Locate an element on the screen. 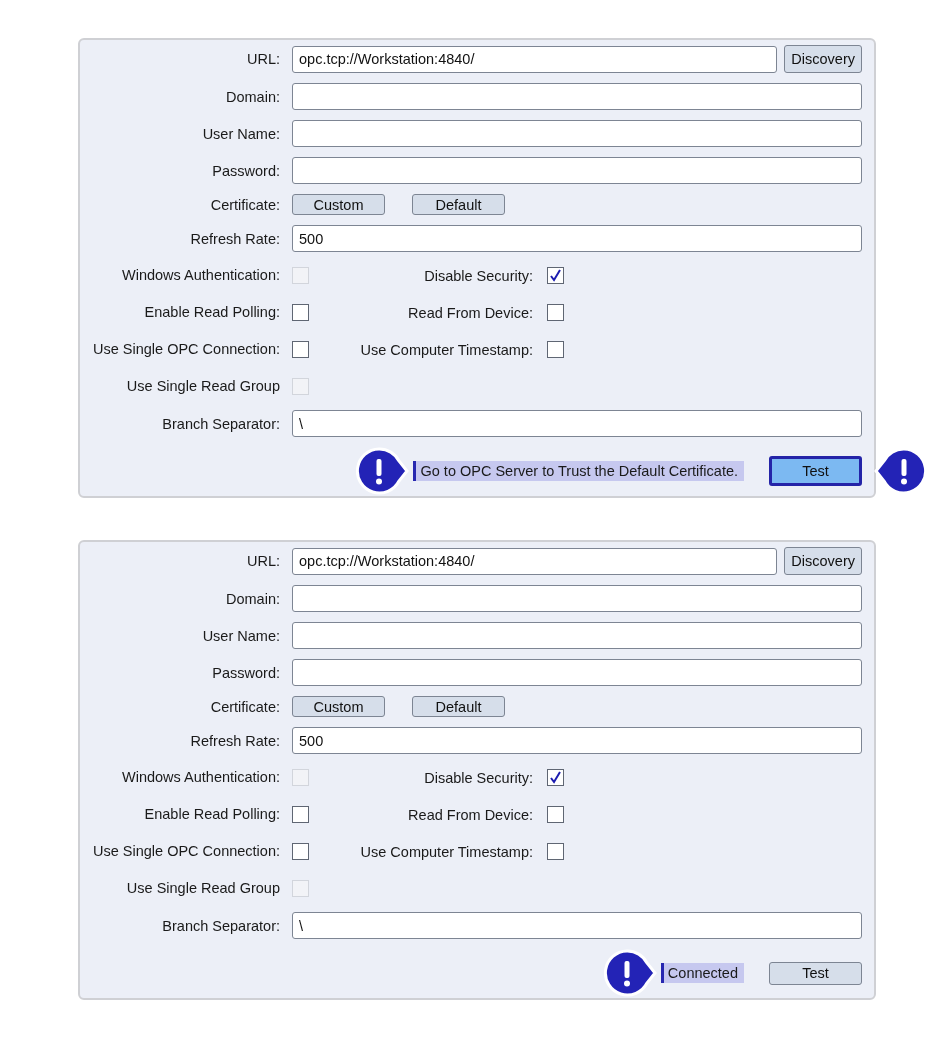  status-message: Go to OPC Server to Trust the Default Certificate. is located at coordinates (578, 471).